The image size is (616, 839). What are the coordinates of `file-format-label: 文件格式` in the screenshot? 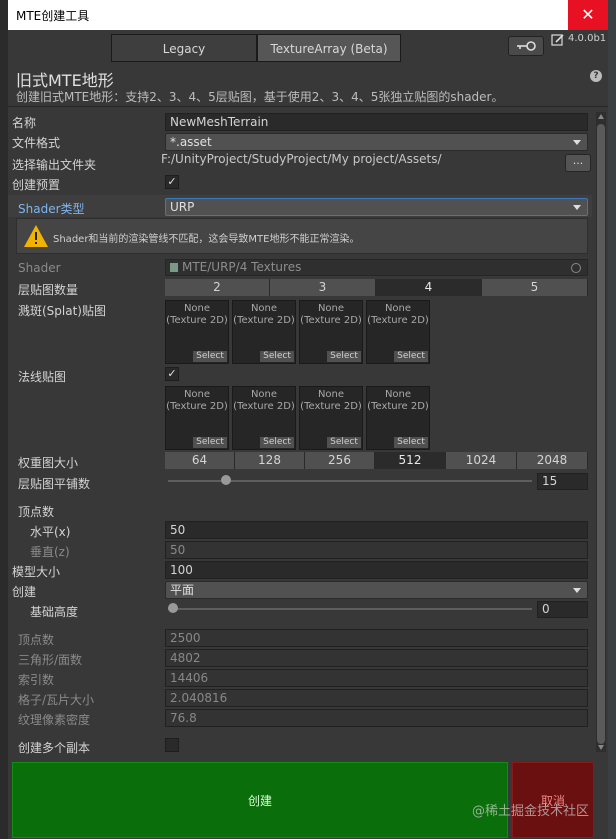 It's located at (36, 143).